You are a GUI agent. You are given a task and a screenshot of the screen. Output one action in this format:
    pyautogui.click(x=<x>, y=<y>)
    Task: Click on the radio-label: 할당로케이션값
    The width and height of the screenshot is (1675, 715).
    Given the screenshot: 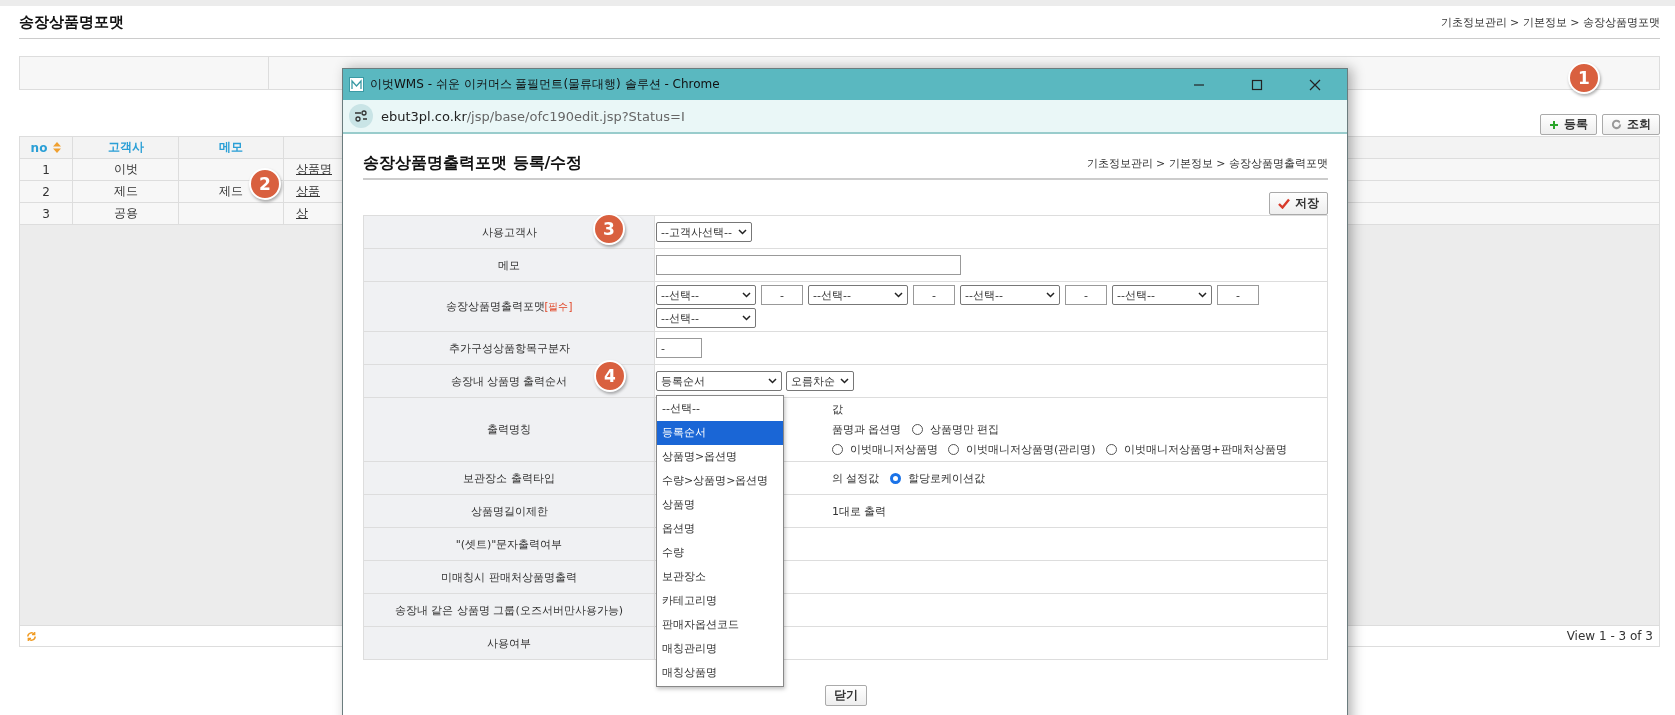 What is the action you would take?
    pyautogui.click(x=946, y=478)
    